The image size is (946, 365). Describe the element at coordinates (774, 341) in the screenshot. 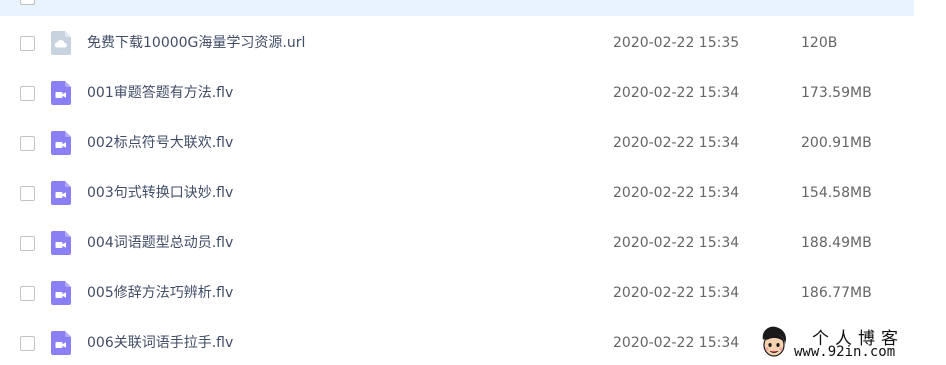

I see `cartoon-face-icon` at that location.